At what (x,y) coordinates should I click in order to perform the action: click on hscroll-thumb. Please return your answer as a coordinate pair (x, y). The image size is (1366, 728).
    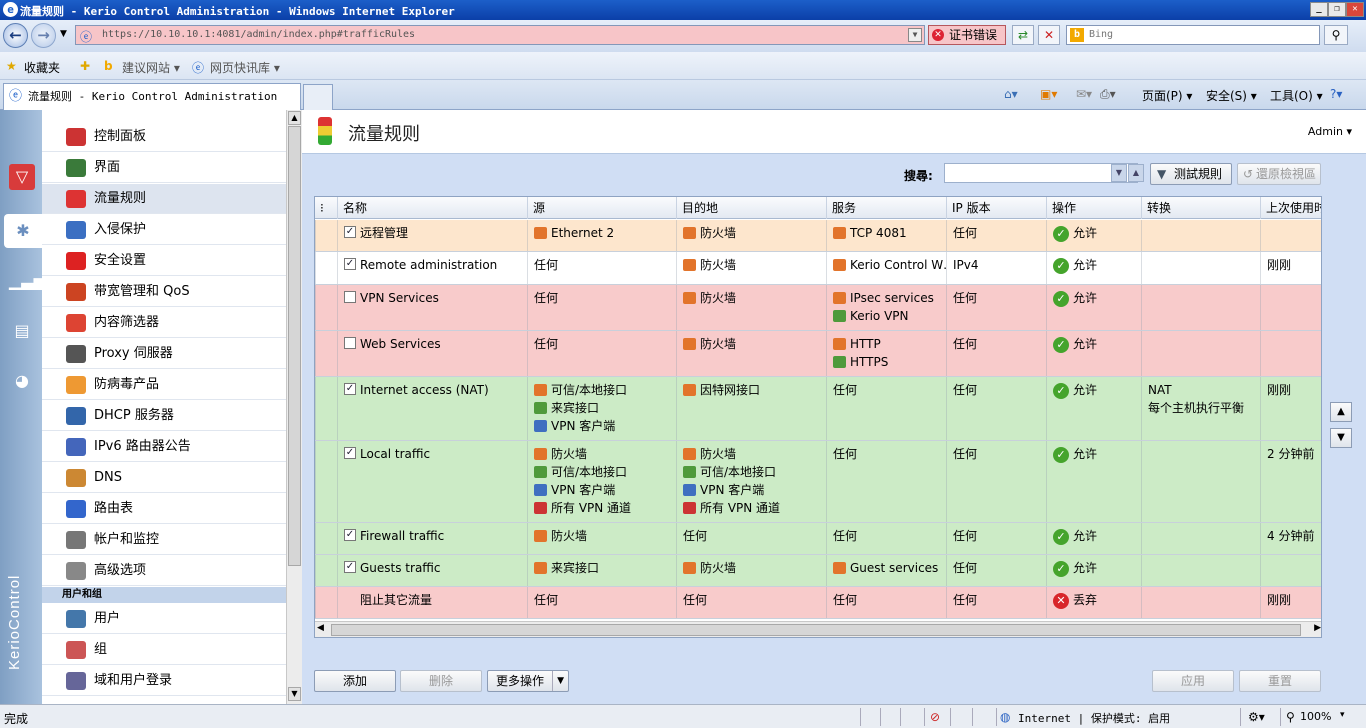
    Looking at the image, I should click on (816, 630).